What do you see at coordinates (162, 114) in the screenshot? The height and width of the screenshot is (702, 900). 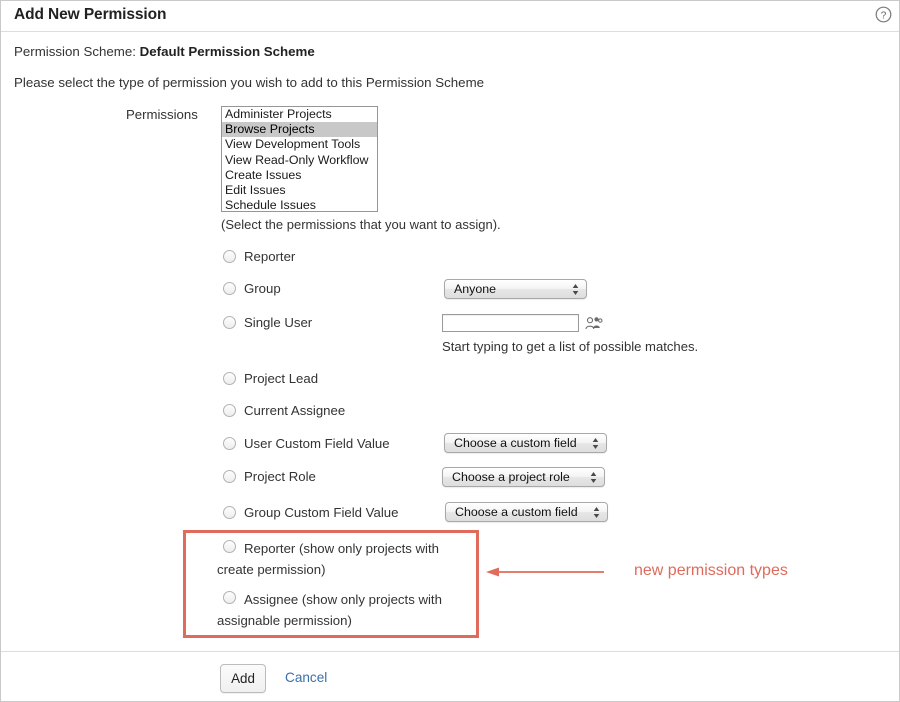 I see `permissions-label: Permissions` at bounding box center [162, 114].